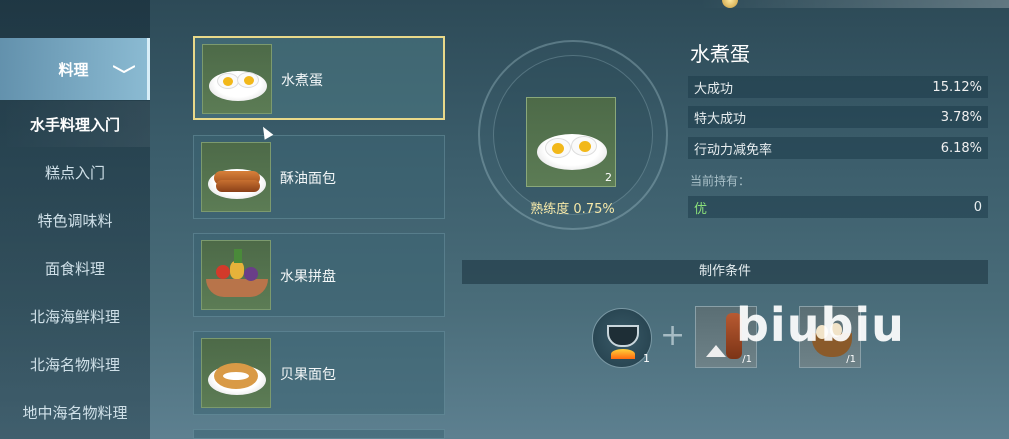  Describe the element at coordinates (237, 79) in the screenshot. I see `boiled-egg-icon` at that location.